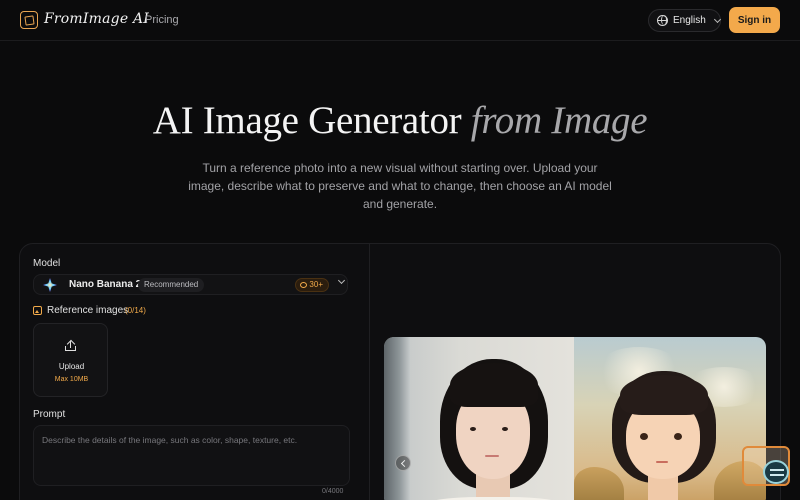 Image resolution: width=800 pixels, height=500 pixels. I want to click on panel-divider, so click(369, 372).